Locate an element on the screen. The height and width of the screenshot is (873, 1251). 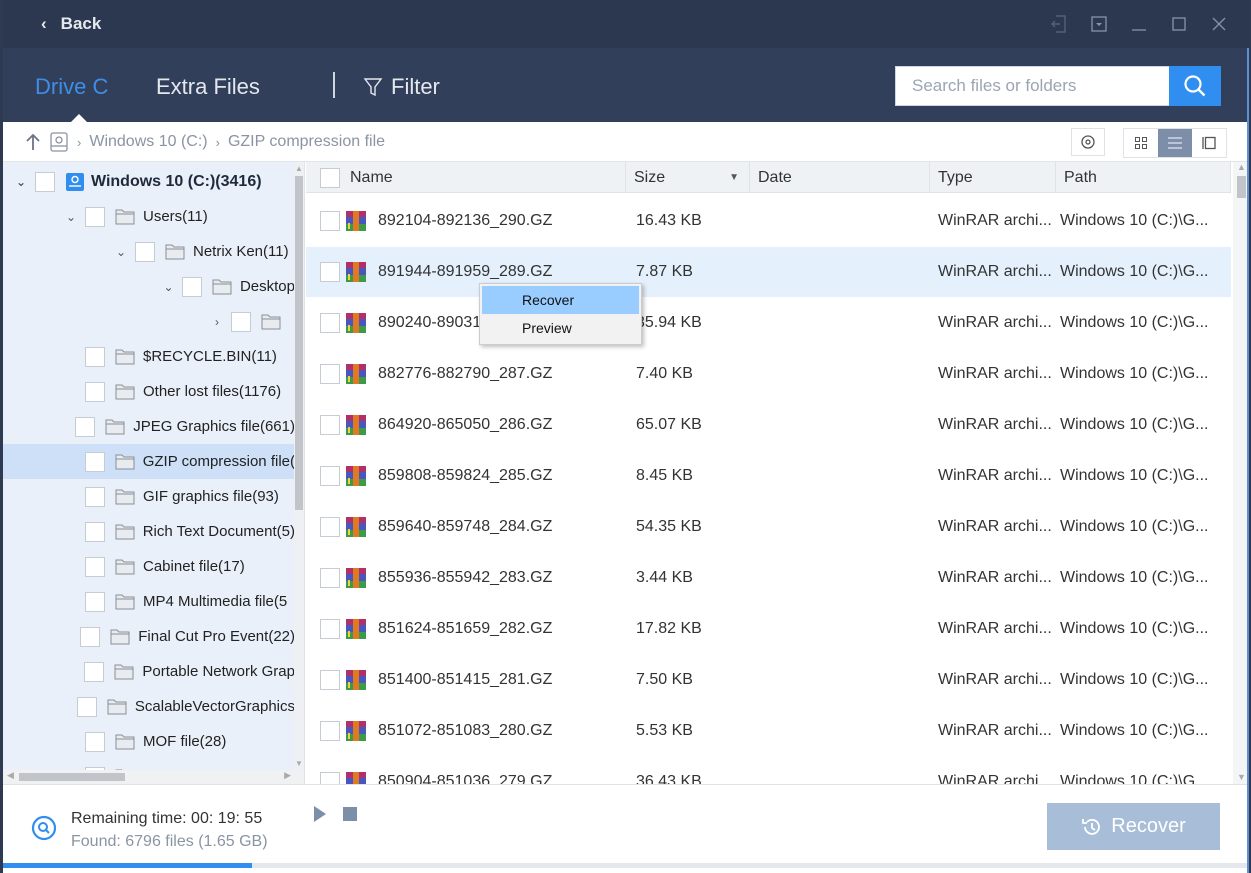
tree-item: Portable Network Grap is located at coordinates (149, 671).